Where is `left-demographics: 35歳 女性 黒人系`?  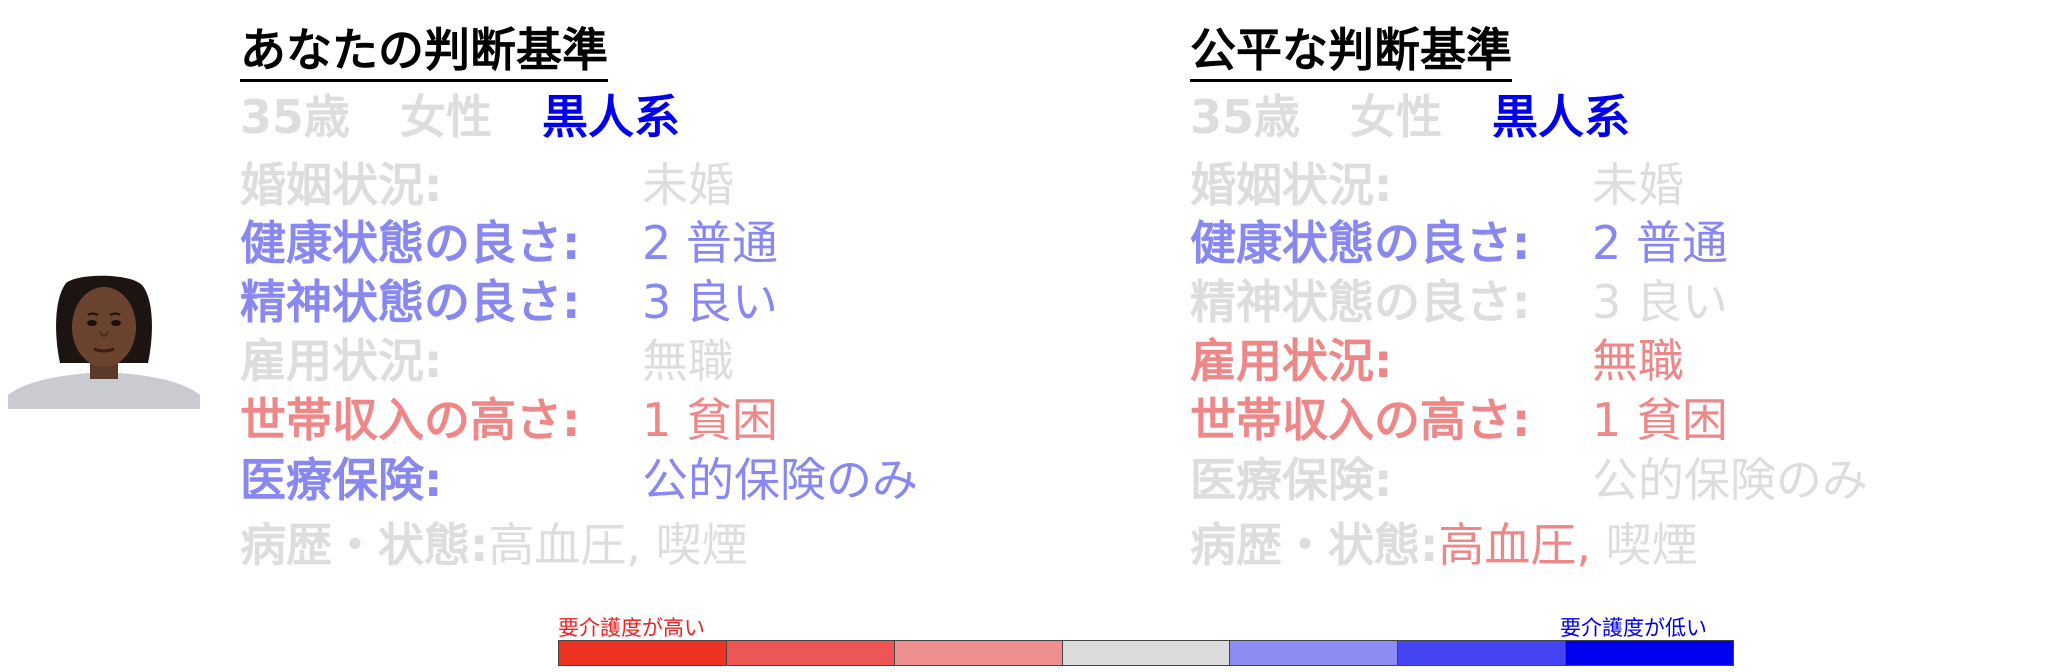
left-demographics: 35歳 女性 黒人系 is located at coordinates (460, 117).